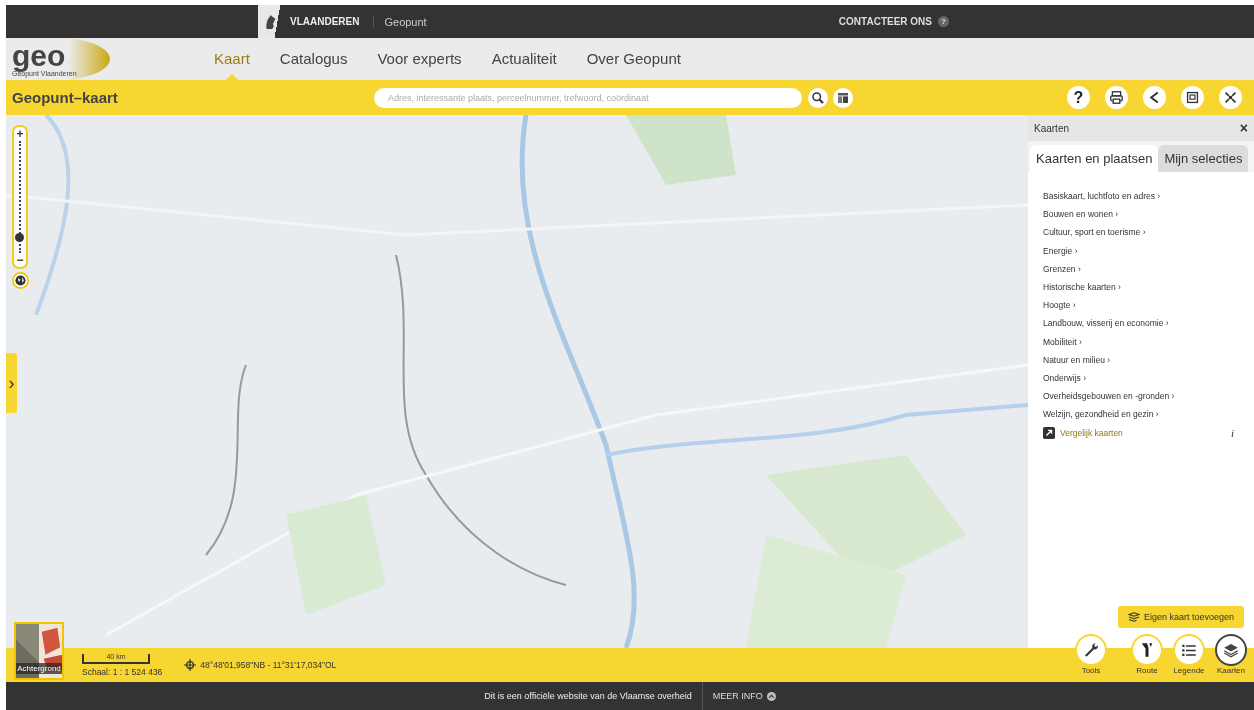 The height and width of the screenshot is (710, 1254). Describe the element at coordinates (1148, 378) in the screenshot. I see `category-link: Onderwijs ›` at that location.